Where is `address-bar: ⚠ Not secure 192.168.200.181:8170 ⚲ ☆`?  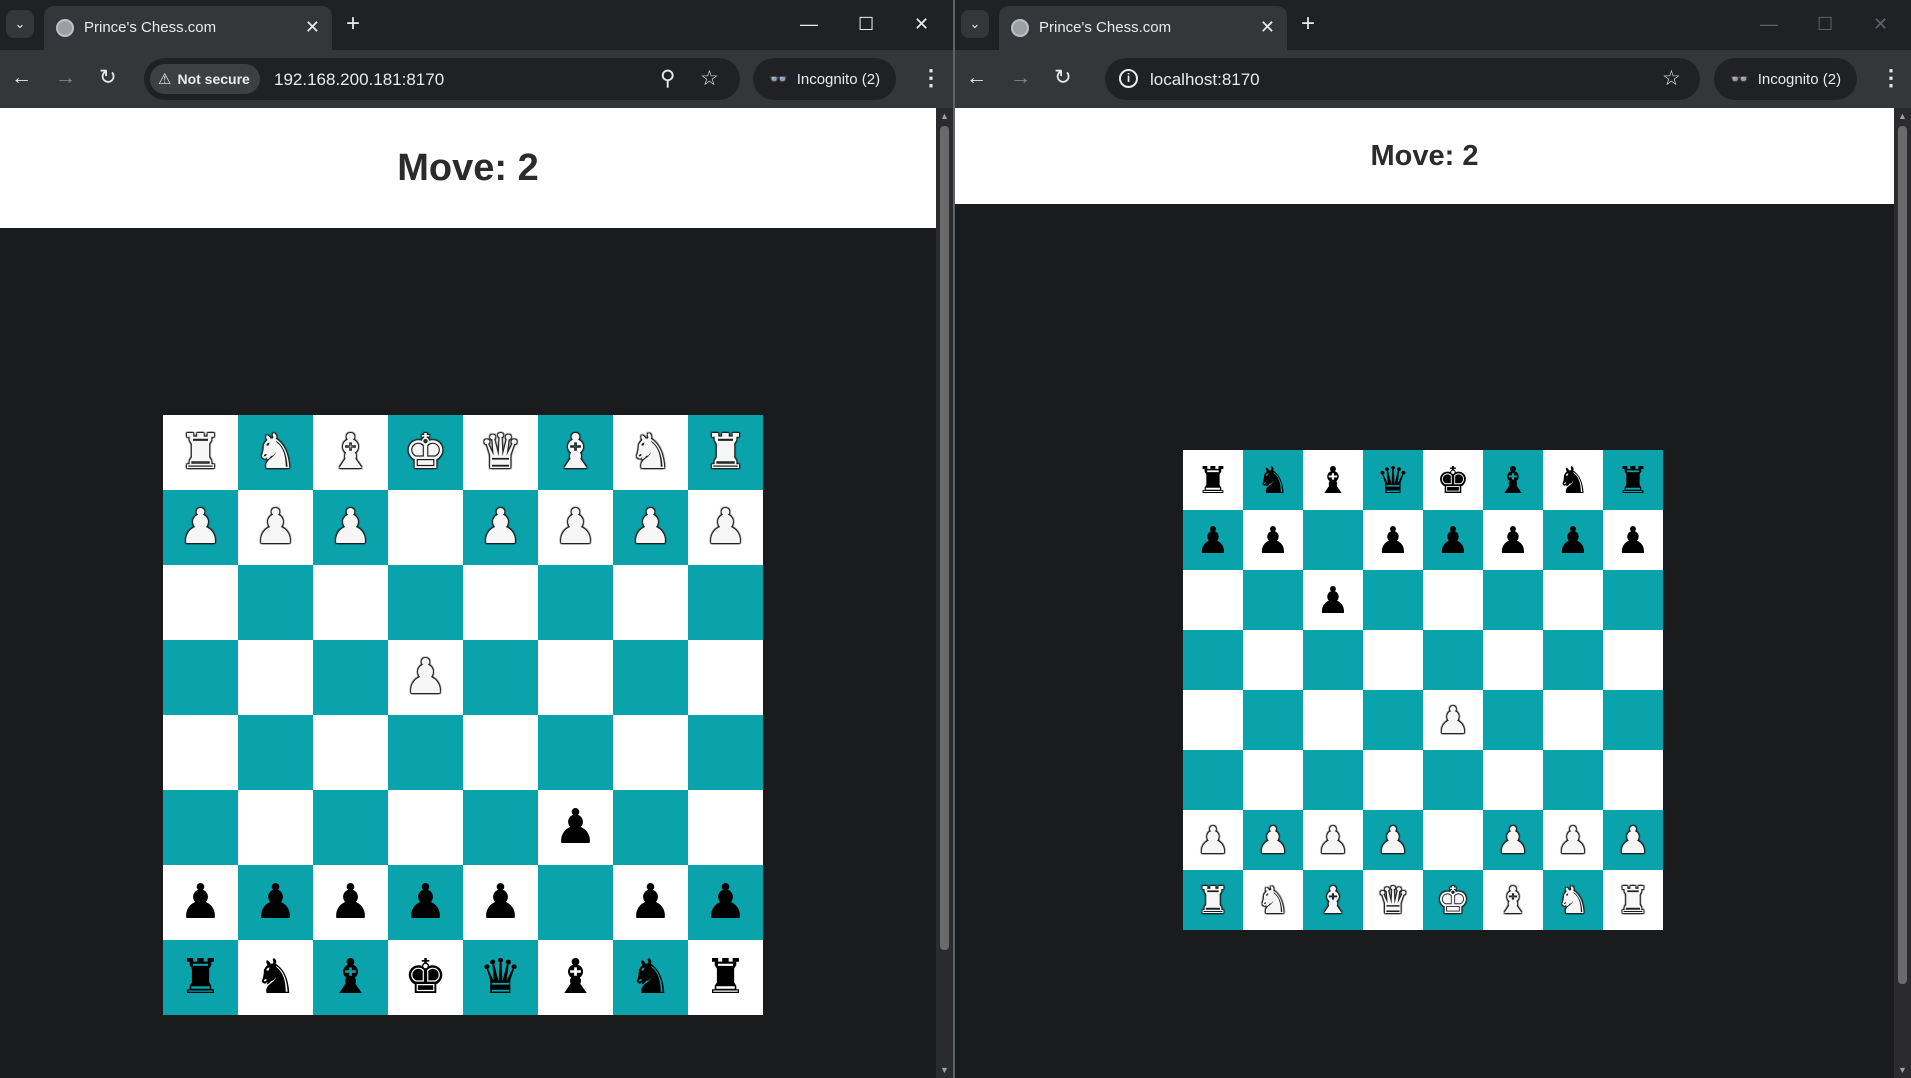 address-bar: ⚠ Not secure 192.168.200.181:8170 ⚲ ☆ is located at coordinates (442, 79).